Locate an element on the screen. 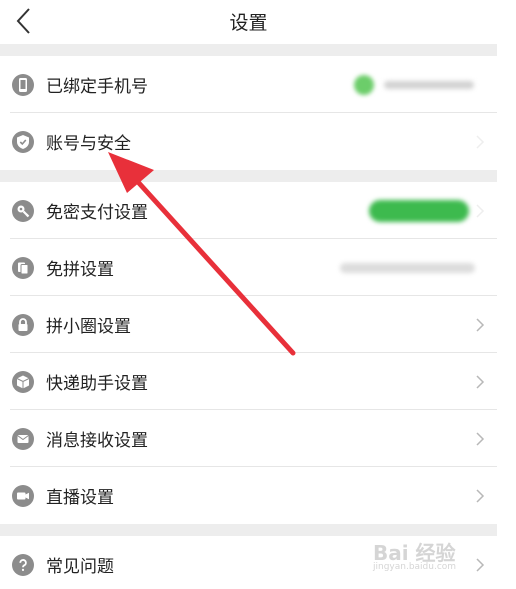 This screenshot has height=589, width=516. right-edge-strip is located at coordinates (506, 294).